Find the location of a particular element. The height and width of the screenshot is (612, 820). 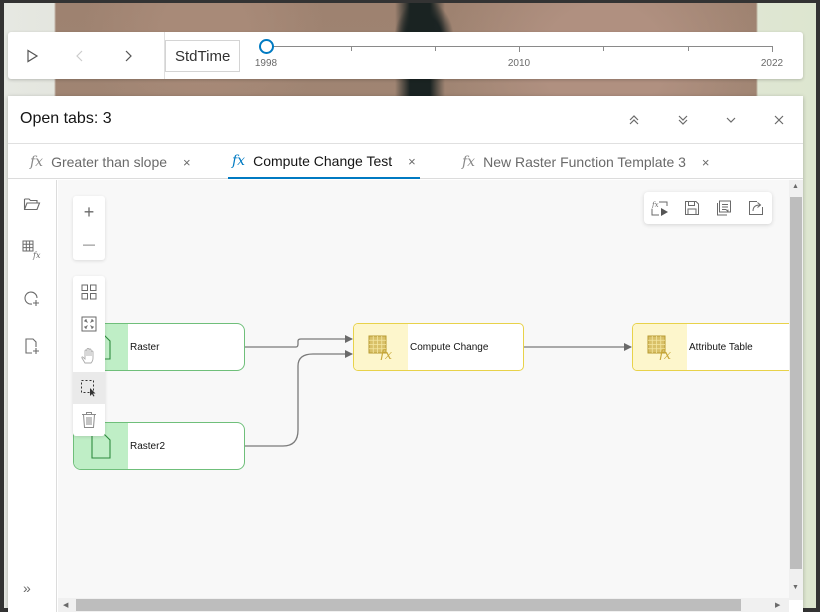

vertical-scrollbar: ▲ ▼ is located at coordinates (796, 390).